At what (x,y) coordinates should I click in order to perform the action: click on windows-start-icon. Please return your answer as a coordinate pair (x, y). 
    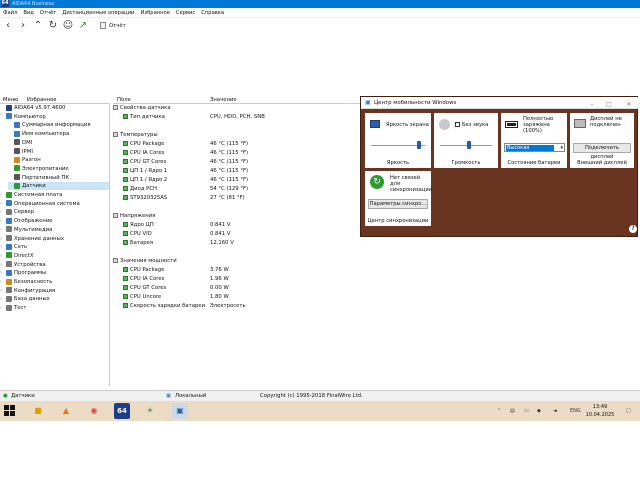
    Looking at the image, I should click on (10, 411).